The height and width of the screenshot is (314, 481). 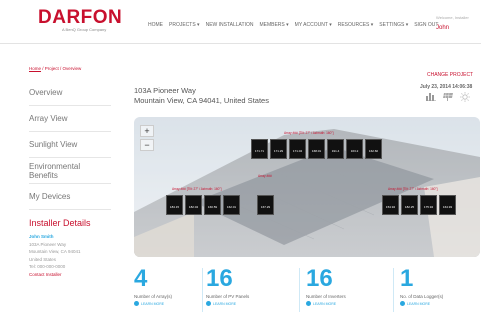 I want to click on array-3-panels: 167.29, so click(x=265, y=205).